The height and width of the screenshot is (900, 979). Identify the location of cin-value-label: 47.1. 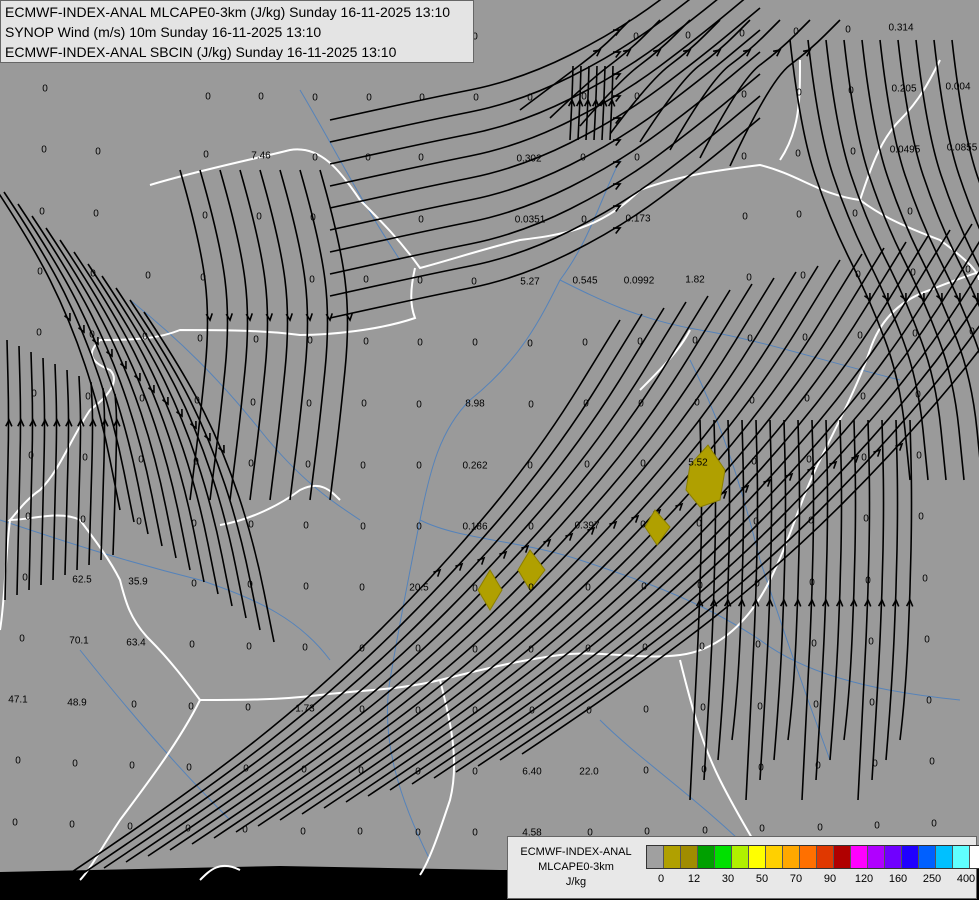
(18, 700).